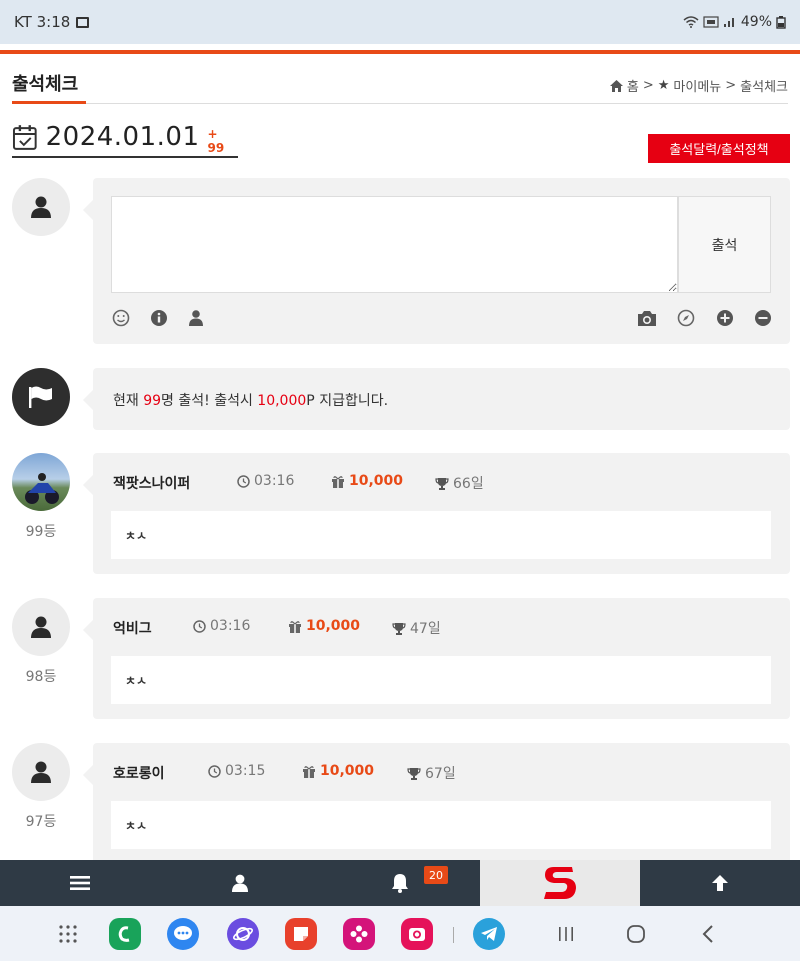 The width and height of the screenshot is (800, 961). What do you see at coordinates (441, 319) in the screenshot?
I see `compose-toolbar` at bounding box center [441, 319].